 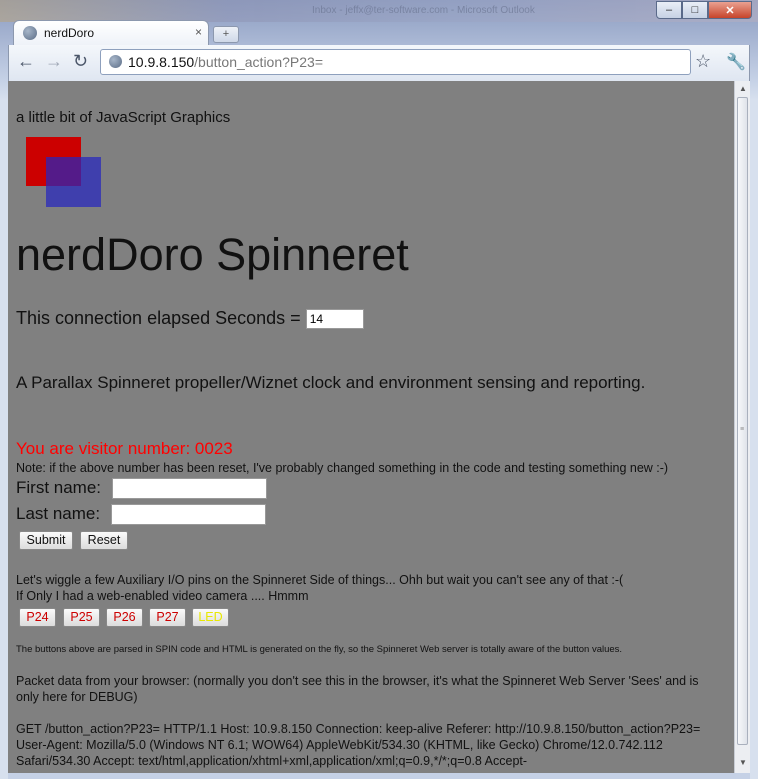 What do you see at coordinates (703, 61) in the screenshot?
I see `bookmark-star-icon: ☆` at bounding box center [703, 61].